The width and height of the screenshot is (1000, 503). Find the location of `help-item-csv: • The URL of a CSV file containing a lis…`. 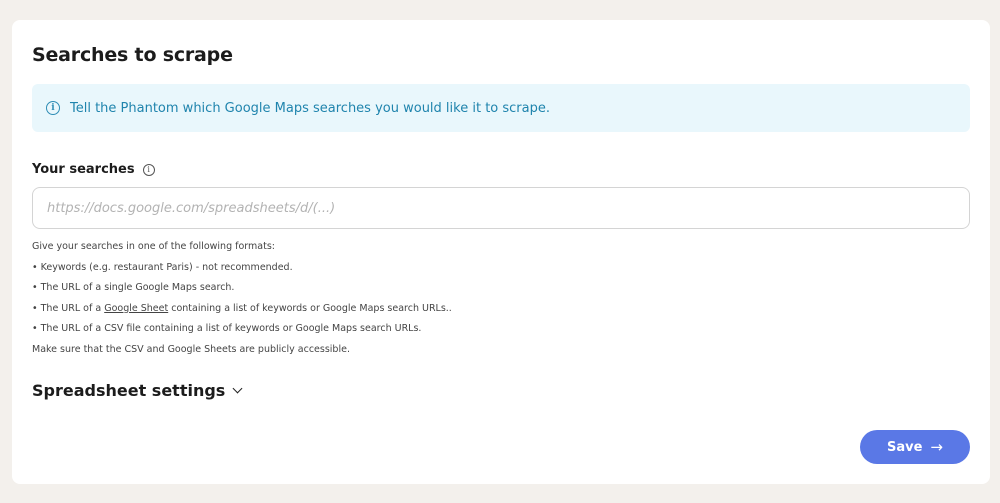

help-item-csv: • The URL of a CSV file containing a lis… is located at coordinates (227, 328).